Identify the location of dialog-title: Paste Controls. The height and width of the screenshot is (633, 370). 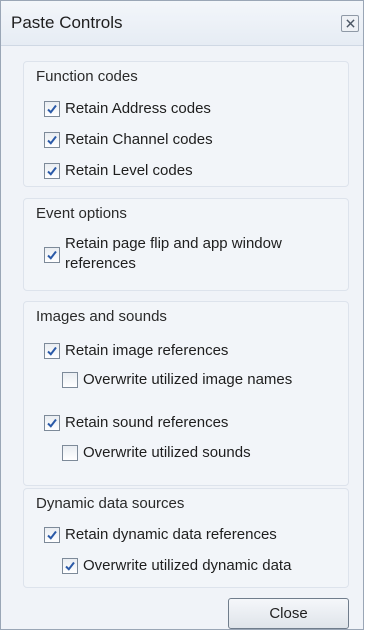
(67, 22).